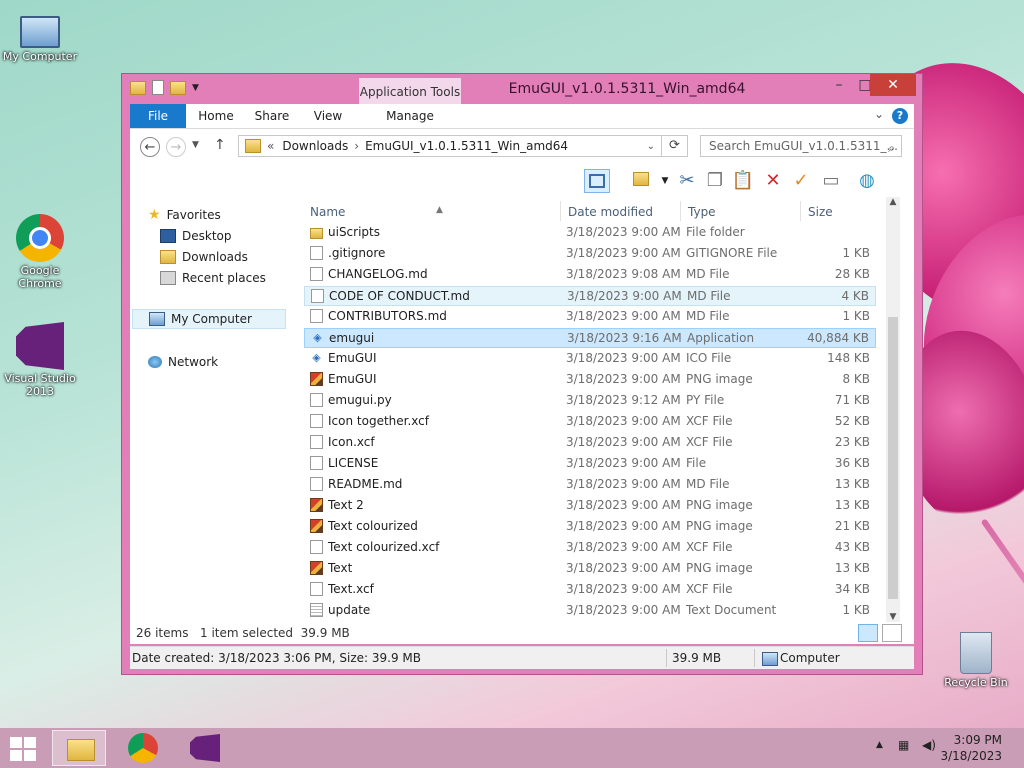 The height and width of the screenshot is (768, 1024). What do you see at coordinates (715, 181) in the screenshot?
I see `copy-icon: ❐` at bounding box center [715, 181].